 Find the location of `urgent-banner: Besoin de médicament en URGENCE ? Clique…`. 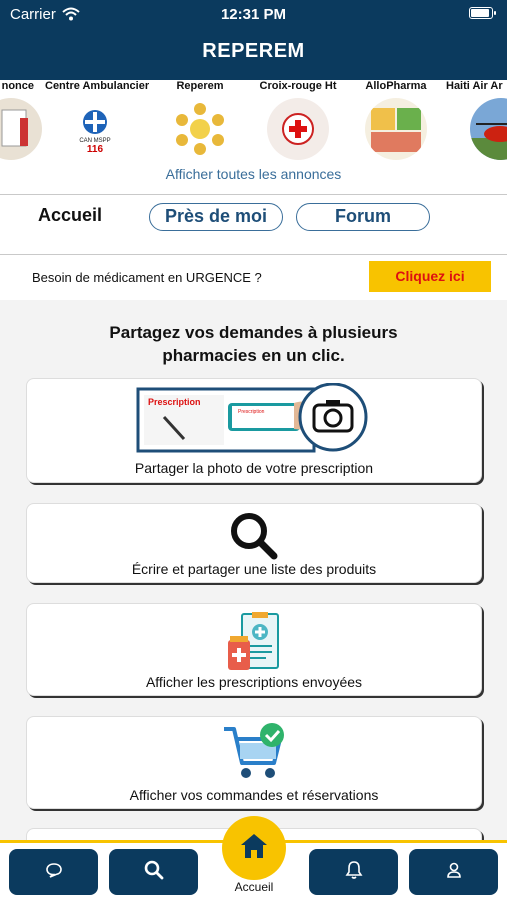

urgent-banner: Besoin de médicament en URGENCE ? Clique… is located at coordinates (253, 278).